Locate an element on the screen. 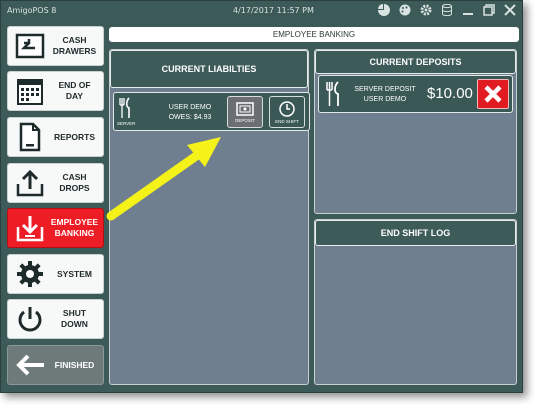 This screenshot has height=405, width=535. shut-down-button: SHUT DOWN is located at coordinates (55, 319).